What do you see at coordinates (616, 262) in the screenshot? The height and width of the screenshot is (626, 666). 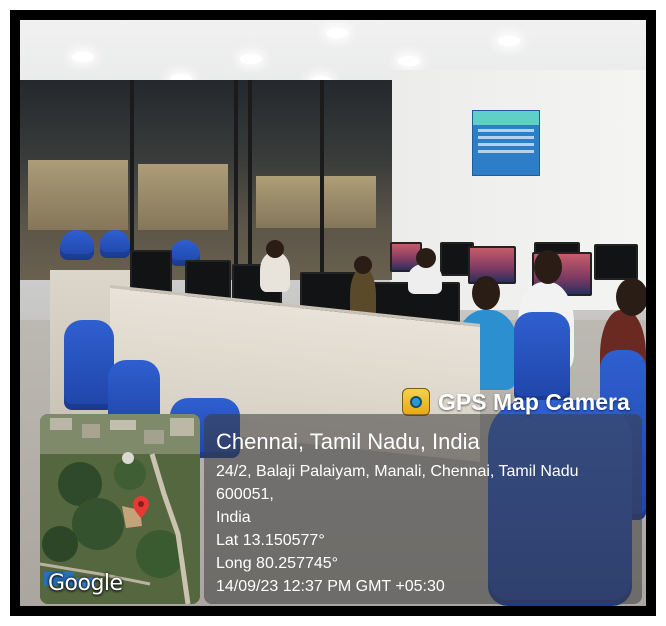 I see `computer-monitor` at bounding box center [616, 262].